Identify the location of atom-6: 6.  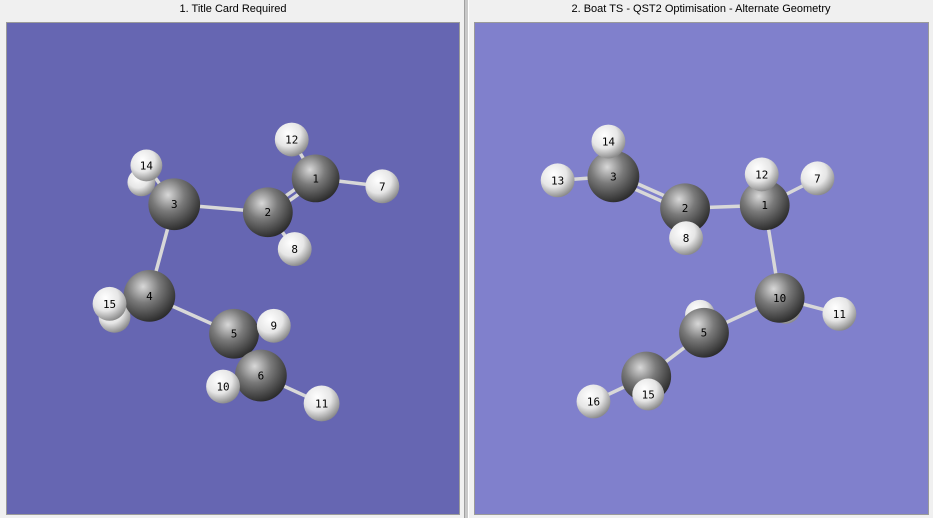
(260, 375).